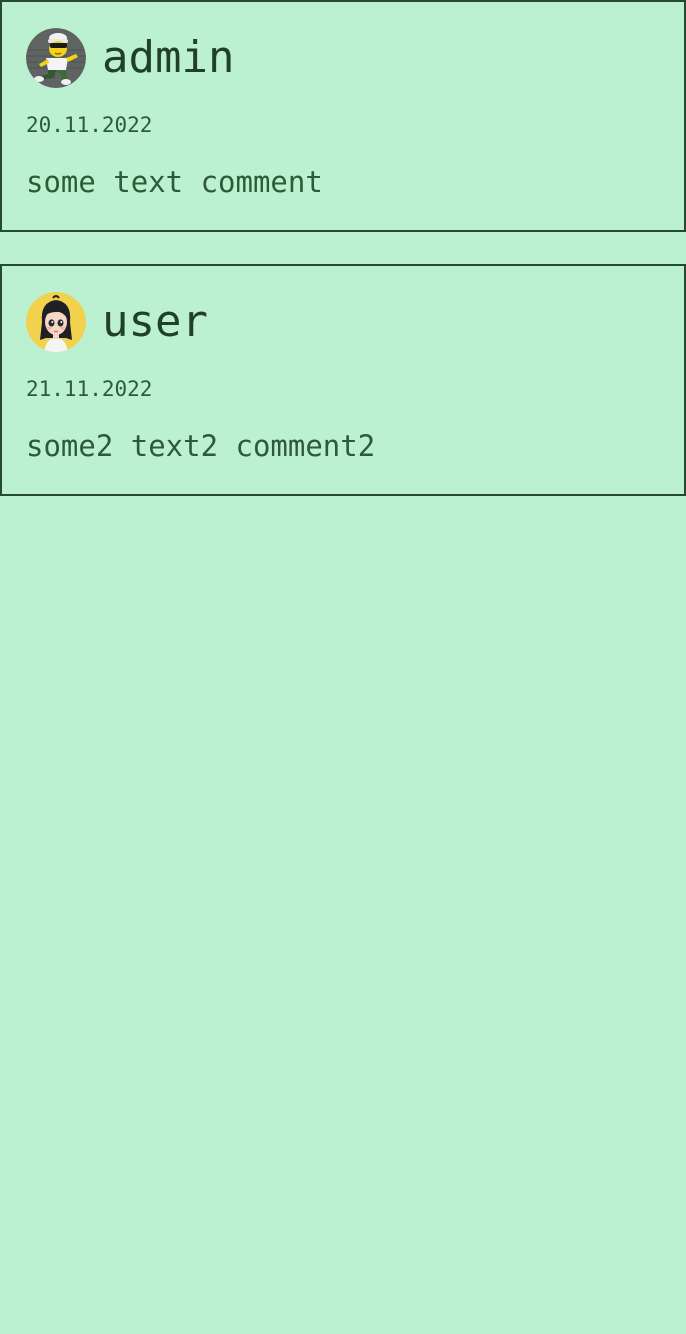  What do you see at coordinates (89, 125) in the screenshot?
I see `comment-date: 20.11.2022` at bounding box center [89, 125].